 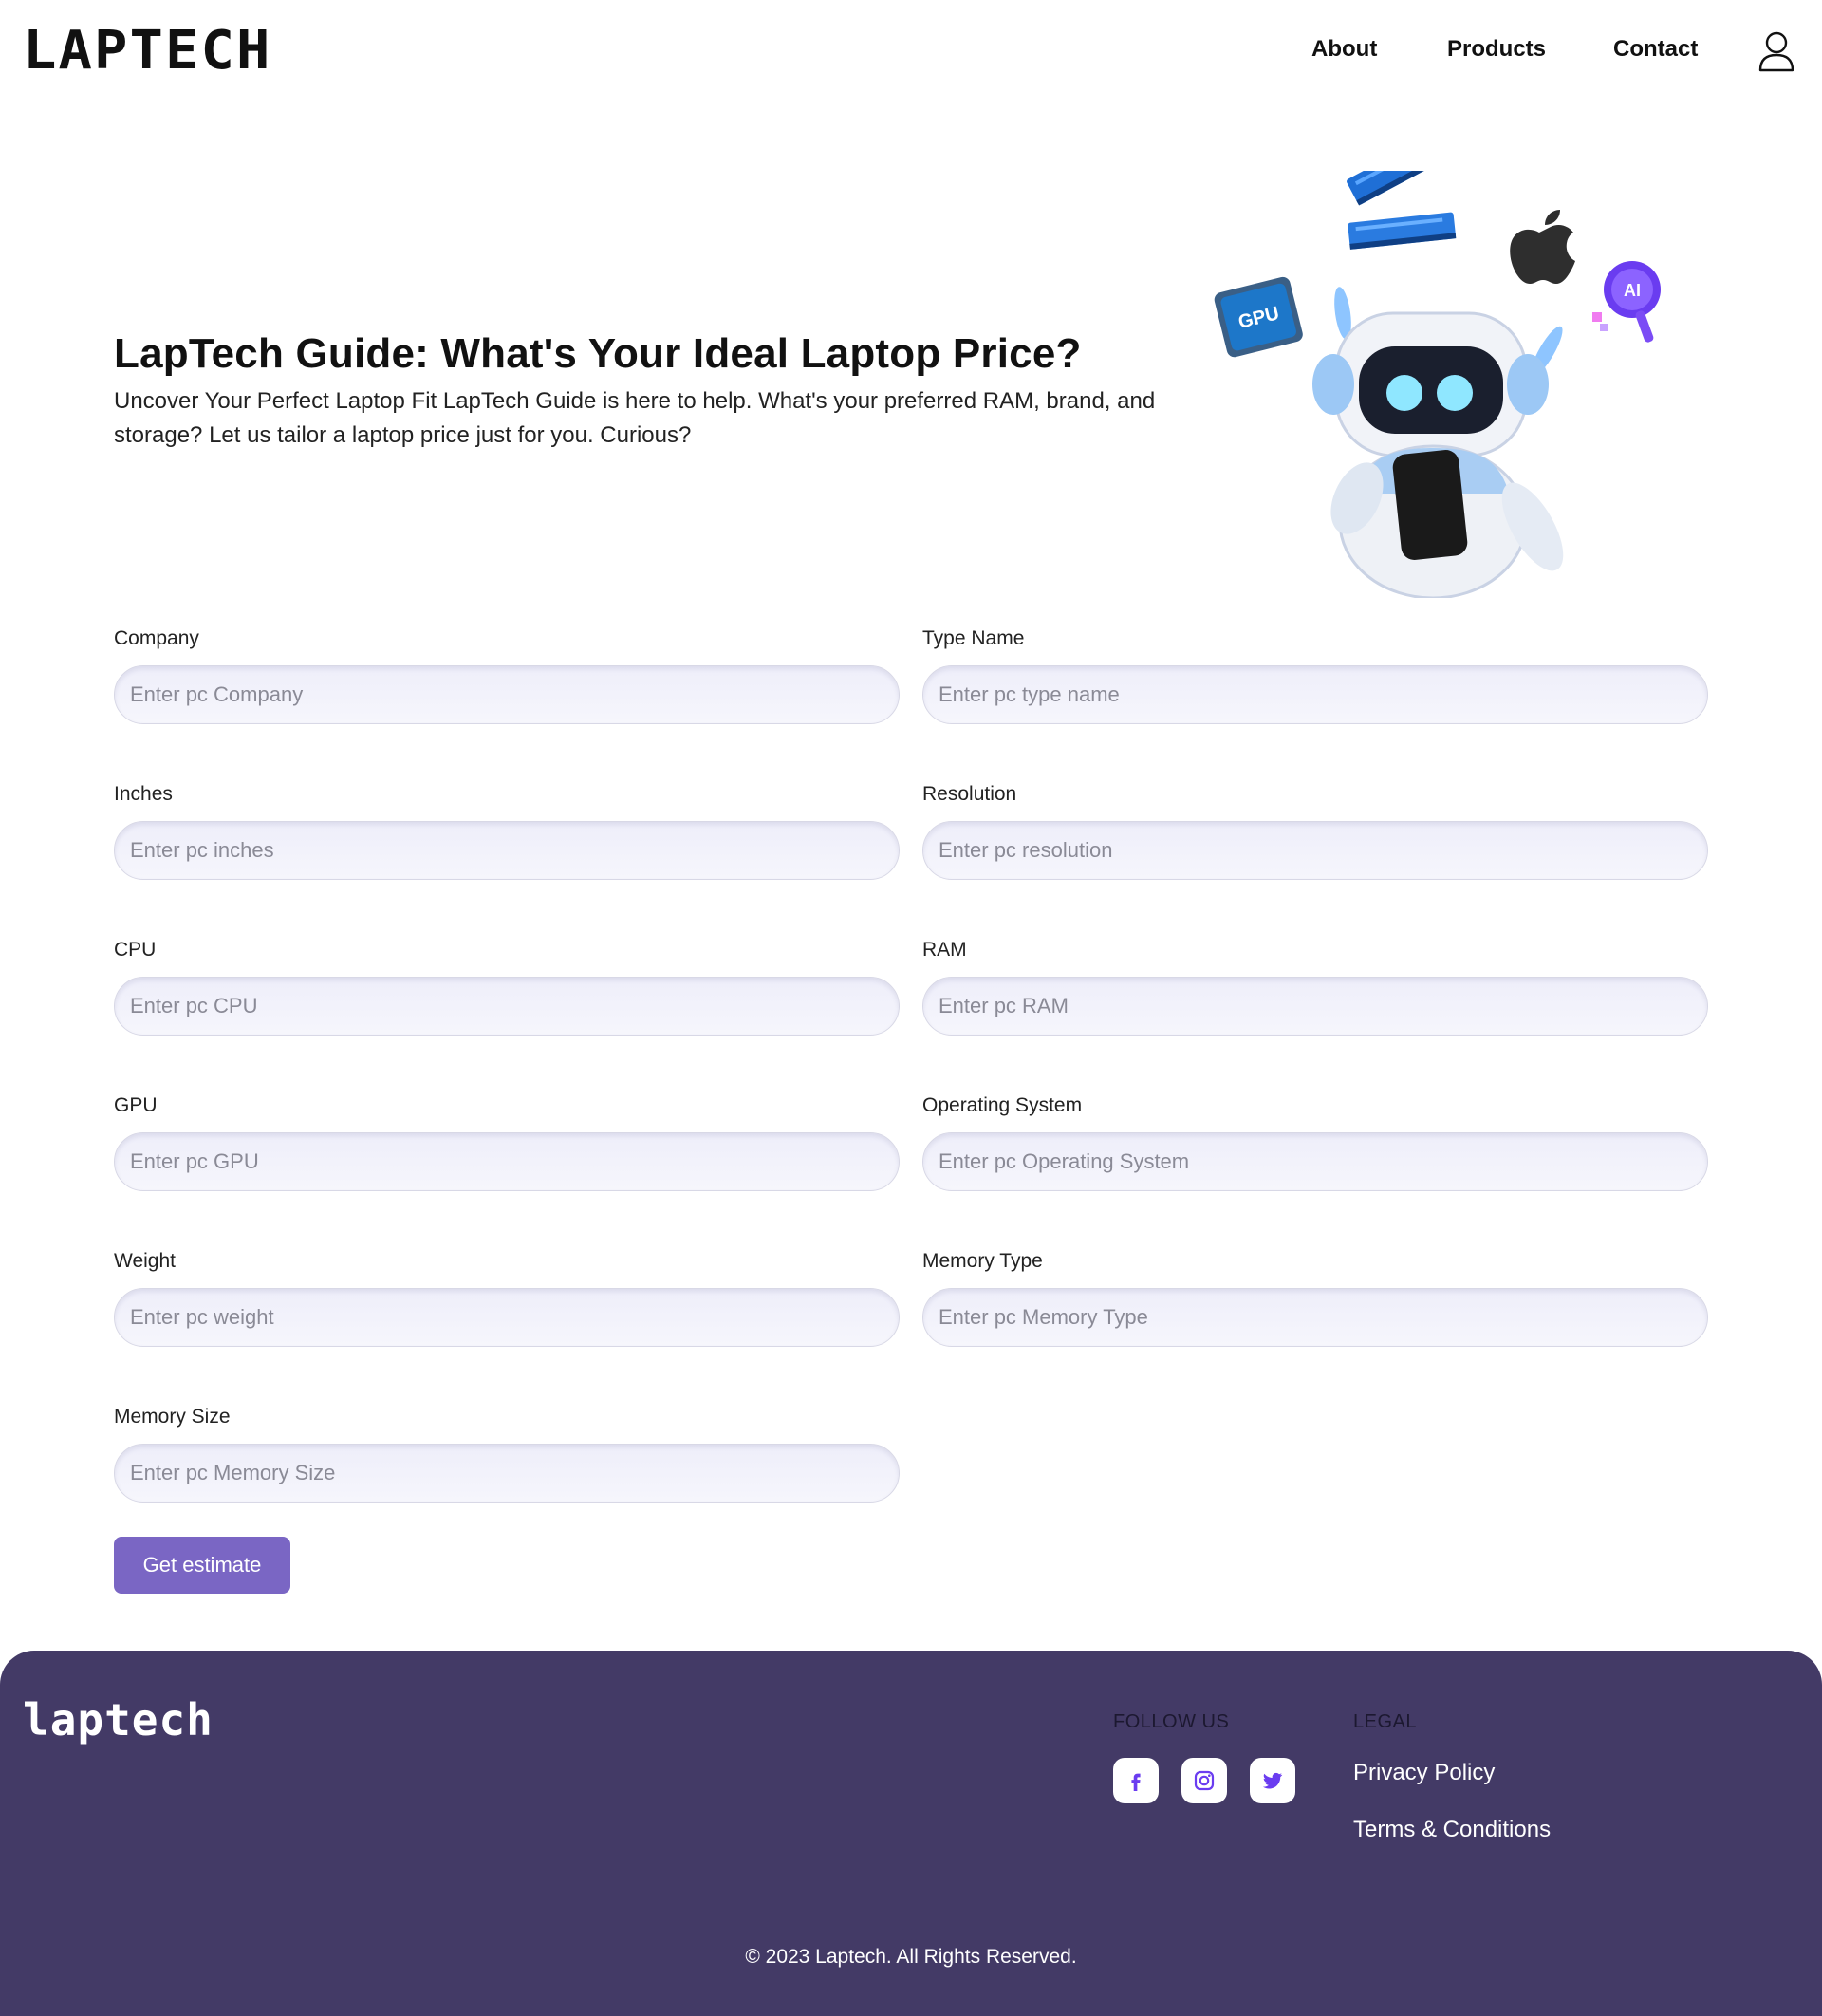 I want to click on nav-about-link: About, so click(x=1344, y=49).